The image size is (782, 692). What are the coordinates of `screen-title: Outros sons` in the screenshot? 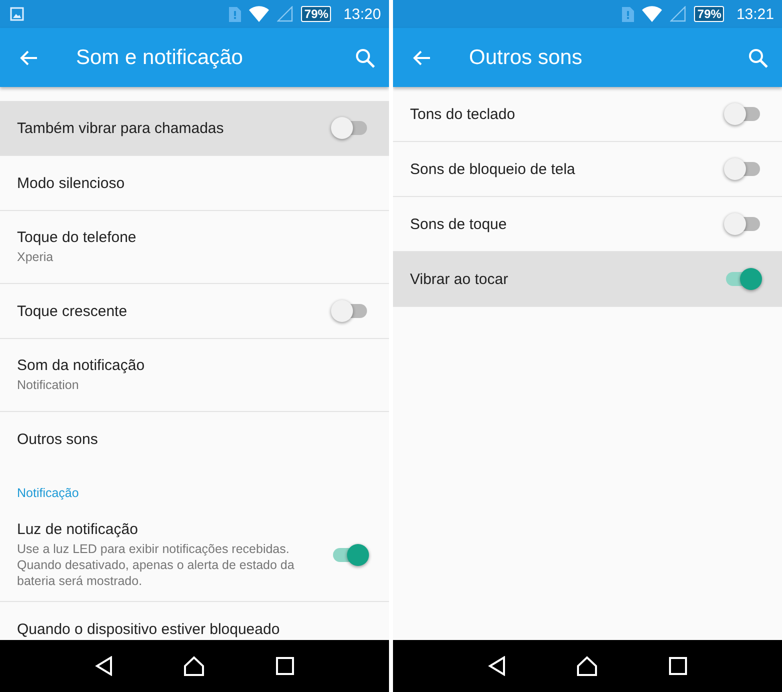 It's located at (526, 58).